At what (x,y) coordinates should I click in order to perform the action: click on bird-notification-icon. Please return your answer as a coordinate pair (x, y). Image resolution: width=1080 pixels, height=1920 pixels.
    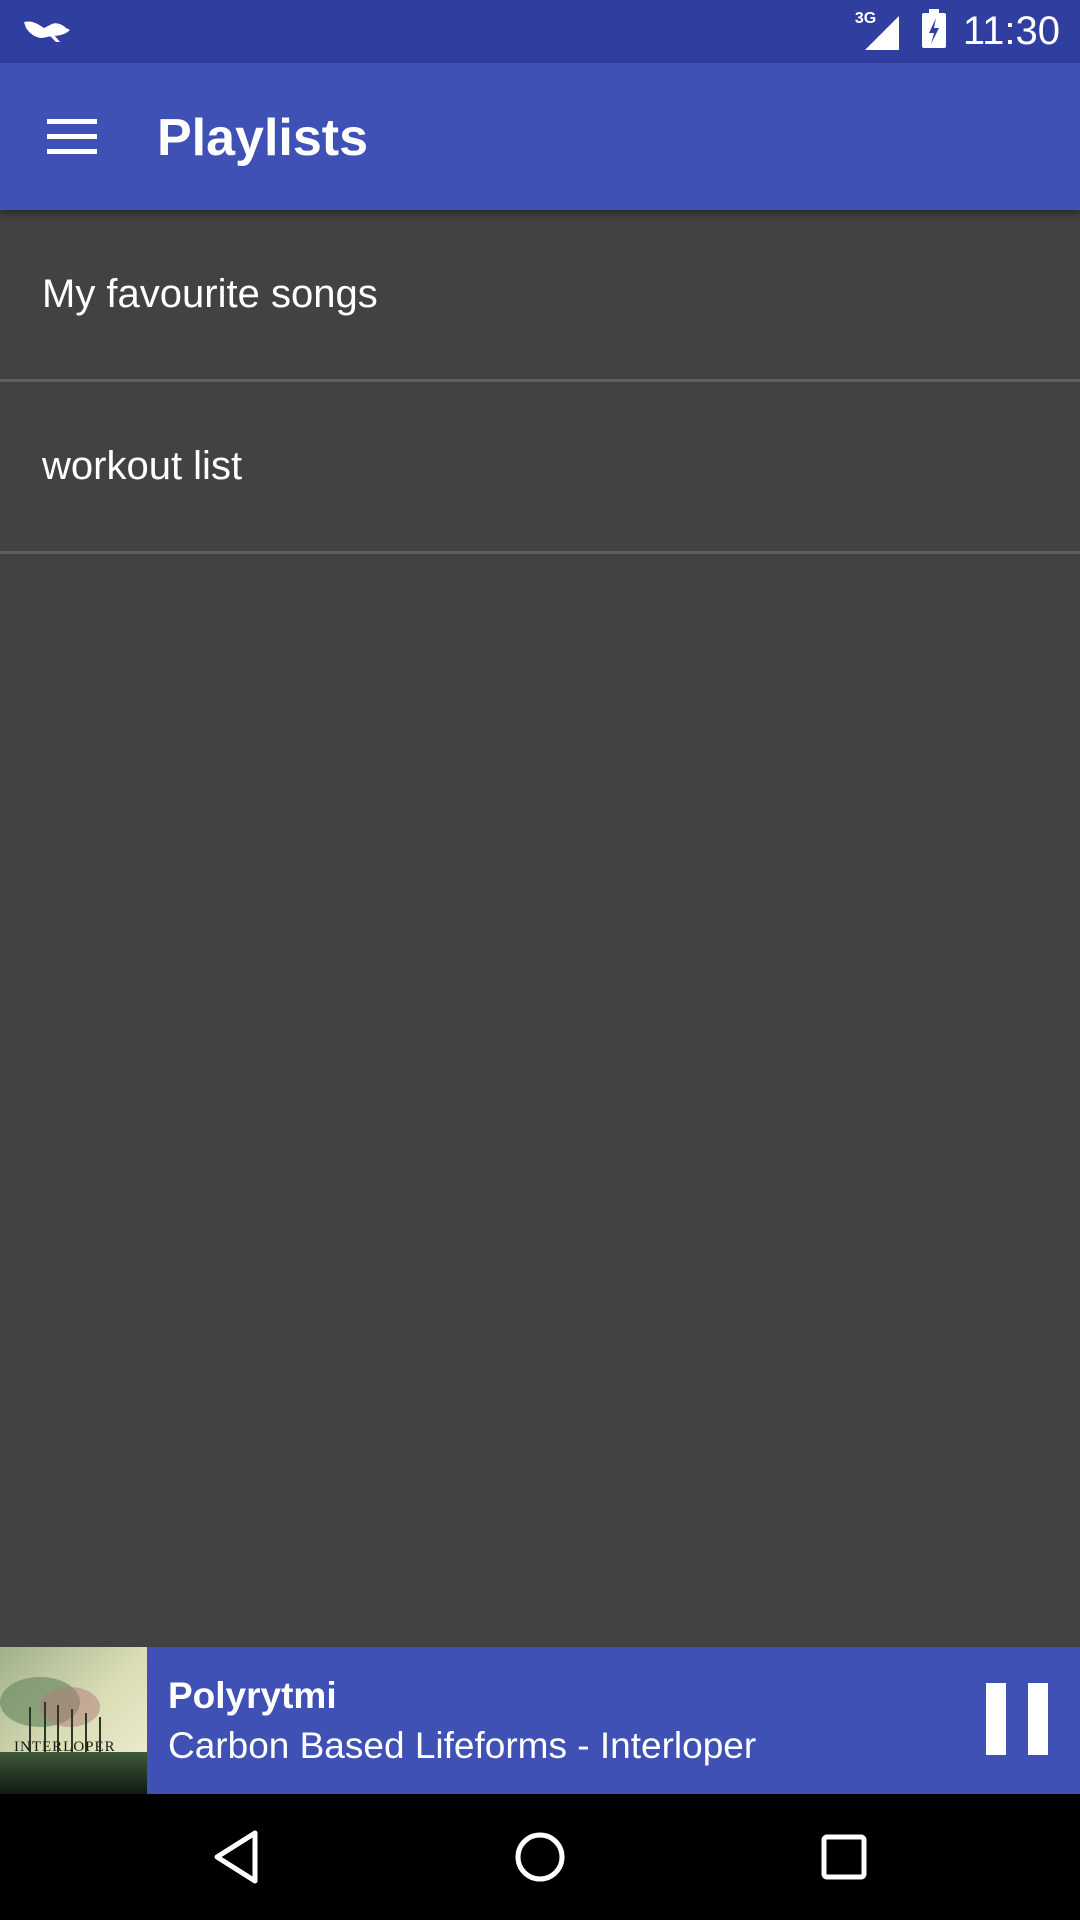
    Looking at the image, I should click on (47, 31).